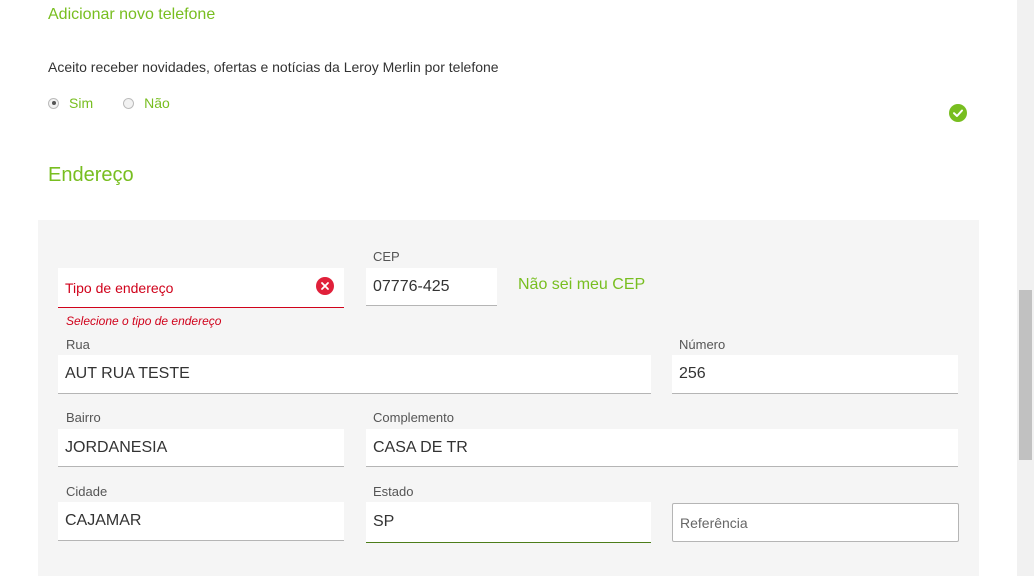 This screenshot has height=576, width=1034. I want to click on number-input: 256, so click(815, 374).